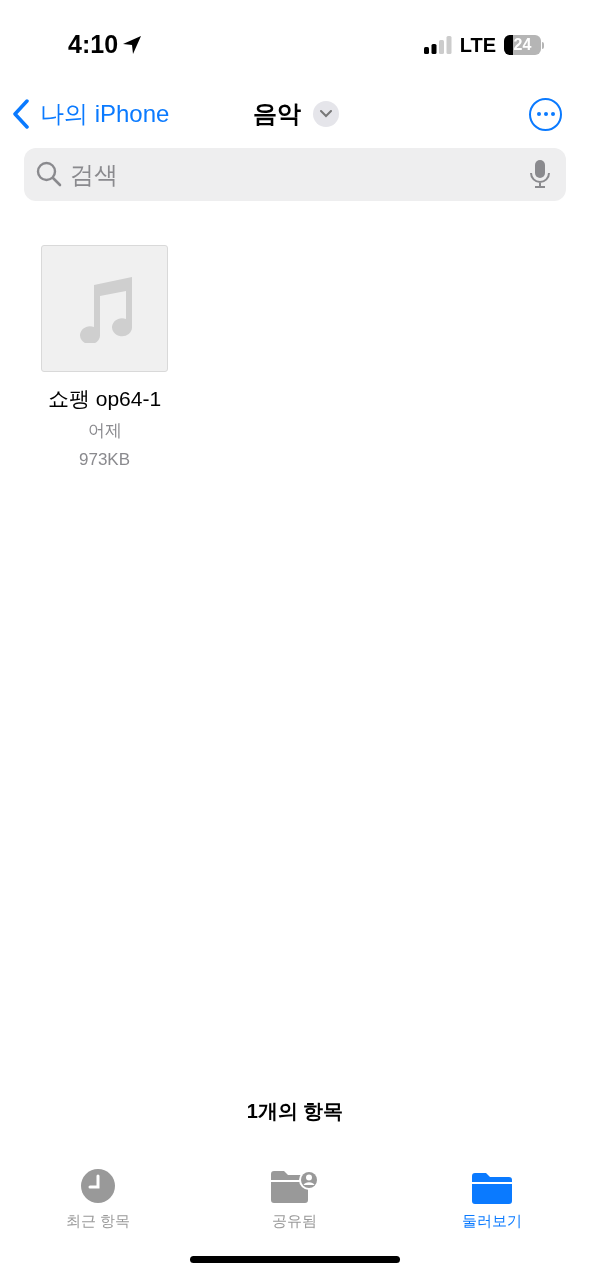 The height and width of the screenshot is (1278, 590). Describe the element at coordinates (104, 308) in the screenshot. I see `file-thumbnail` at that location.